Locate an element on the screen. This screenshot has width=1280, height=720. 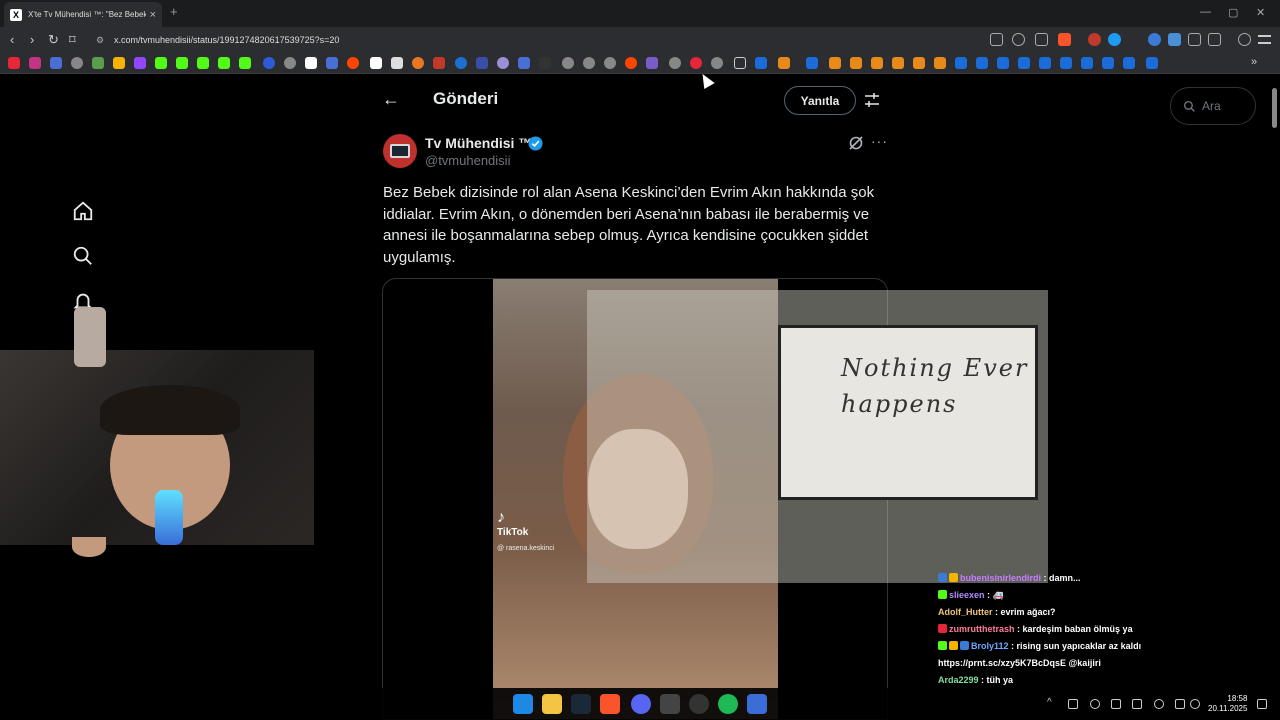
bookmark-folder-icon is located at coordinates (740, 63).